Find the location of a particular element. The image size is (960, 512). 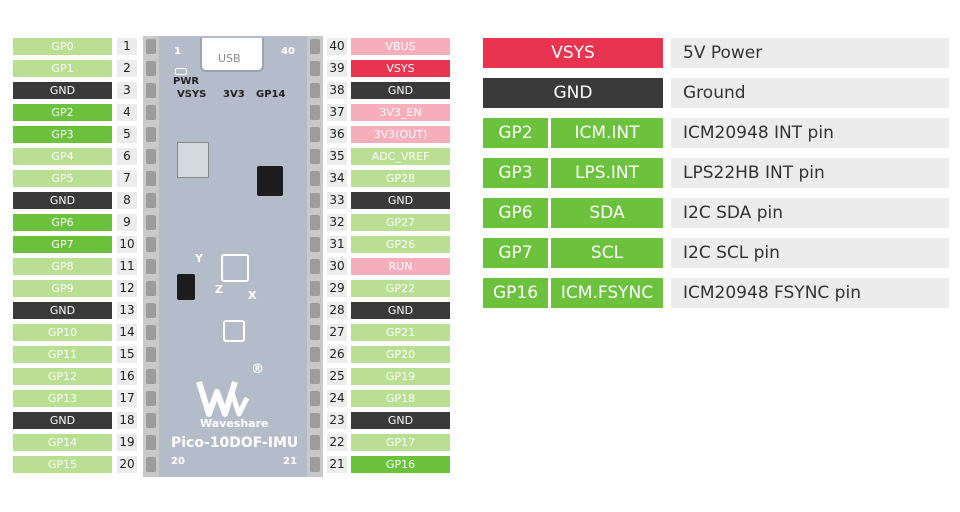

legend-gpio: GP6 is located at coordinates (515, 213).